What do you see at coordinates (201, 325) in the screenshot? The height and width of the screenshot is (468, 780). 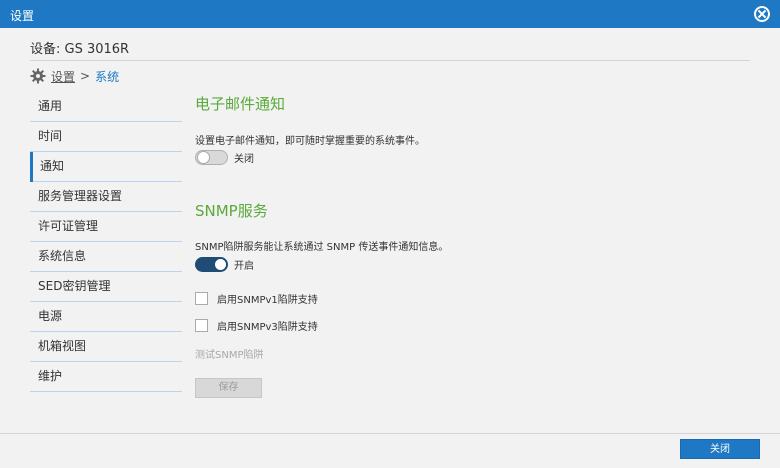 I see `snmpv3-checkbox` at bounding box center [201, 325].